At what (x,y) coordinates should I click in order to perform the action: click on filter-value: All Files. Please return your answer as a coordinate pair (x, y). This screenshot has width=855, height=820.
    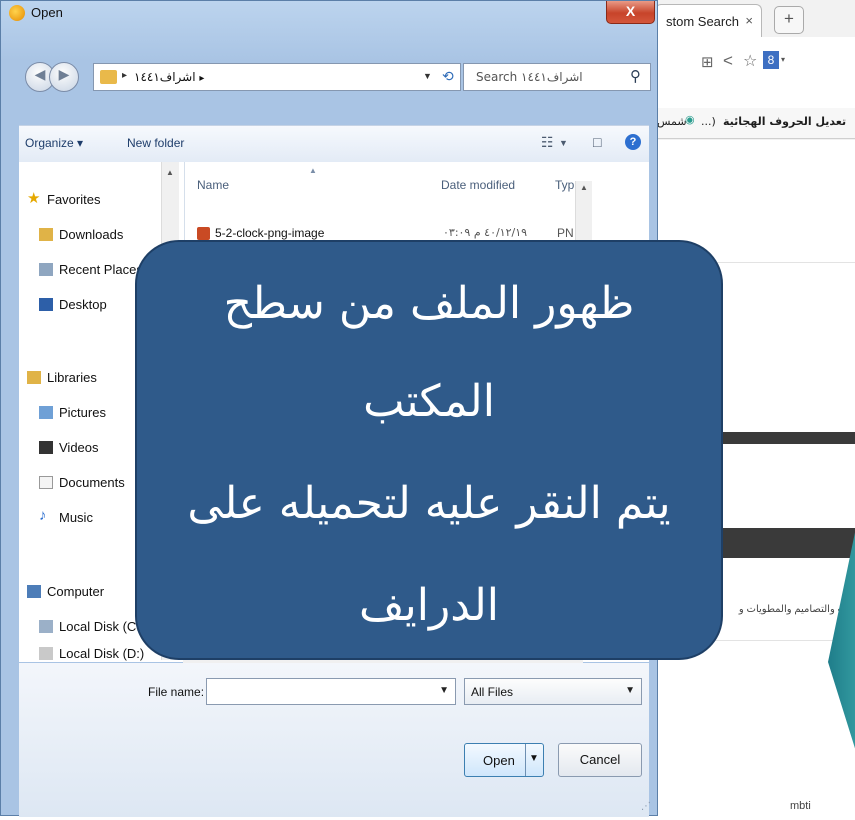
    Looking at the image, I should click on (492, 692).